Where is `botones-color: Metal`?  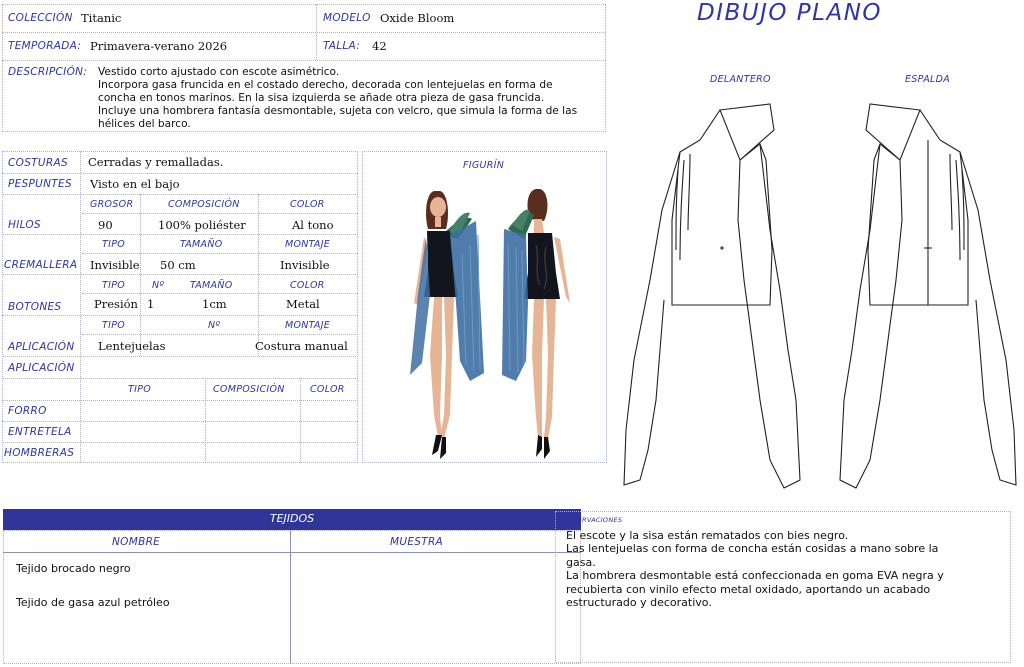 botones-color: Metal is located at coordinates (303, 304).